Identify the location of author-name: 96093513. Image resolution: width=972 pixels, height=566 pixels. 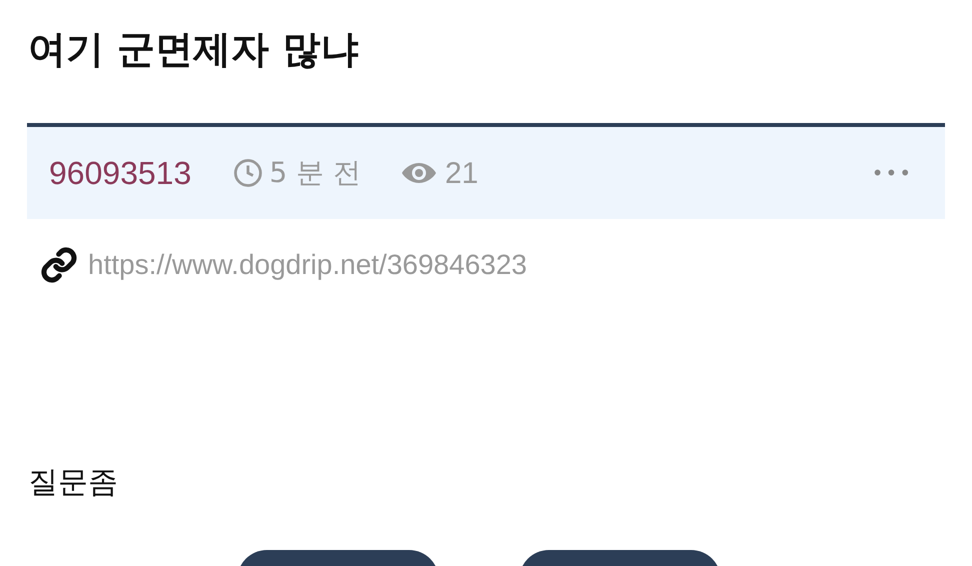
(120, 173).